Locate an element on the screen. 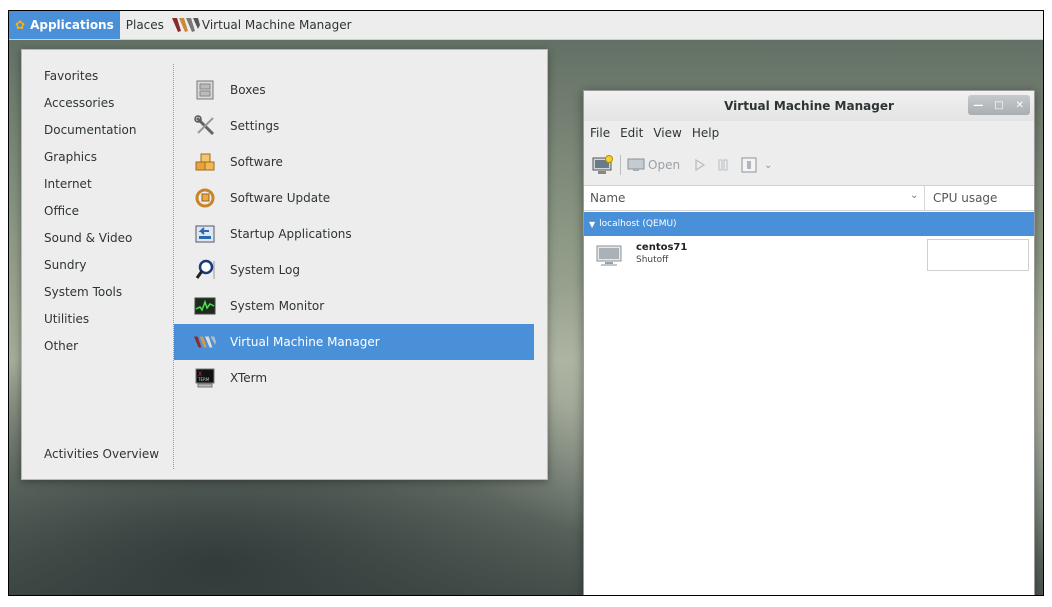  window-title: Virtual Machine Manager is located at coordinates (809, 106).